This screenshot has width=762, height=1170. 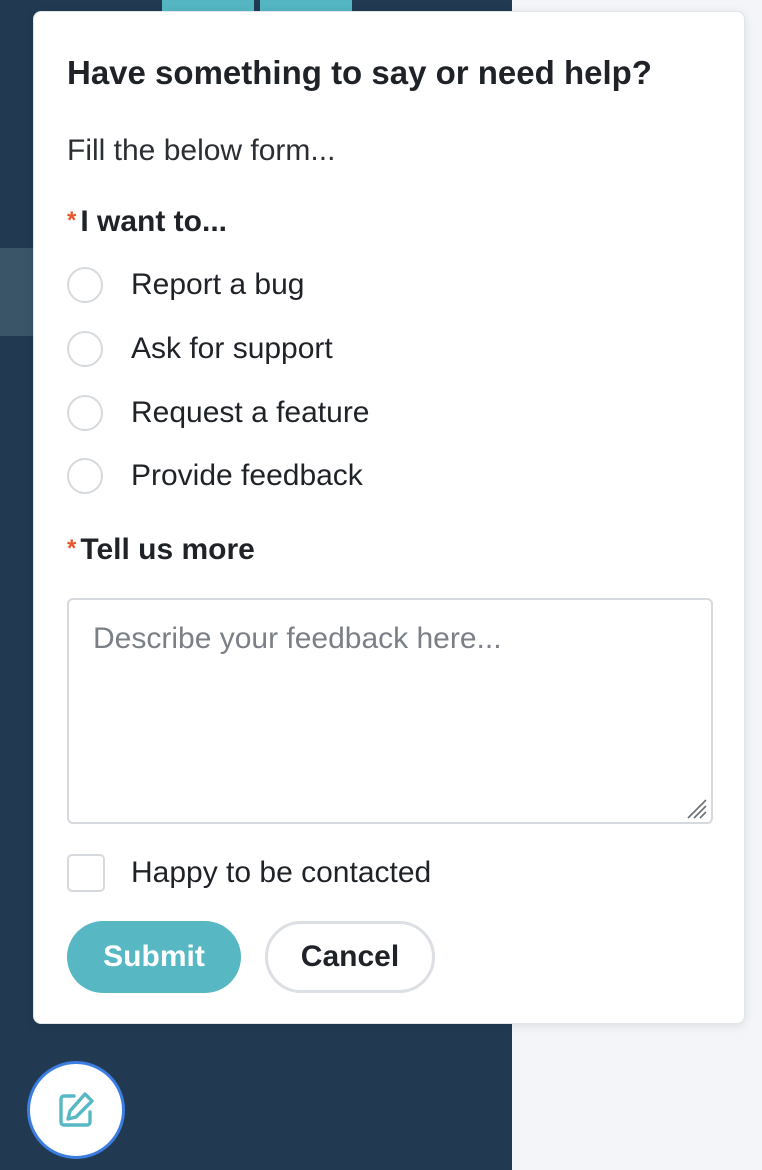 I want to click on contact-checkbox, so click(x=86, y=873).